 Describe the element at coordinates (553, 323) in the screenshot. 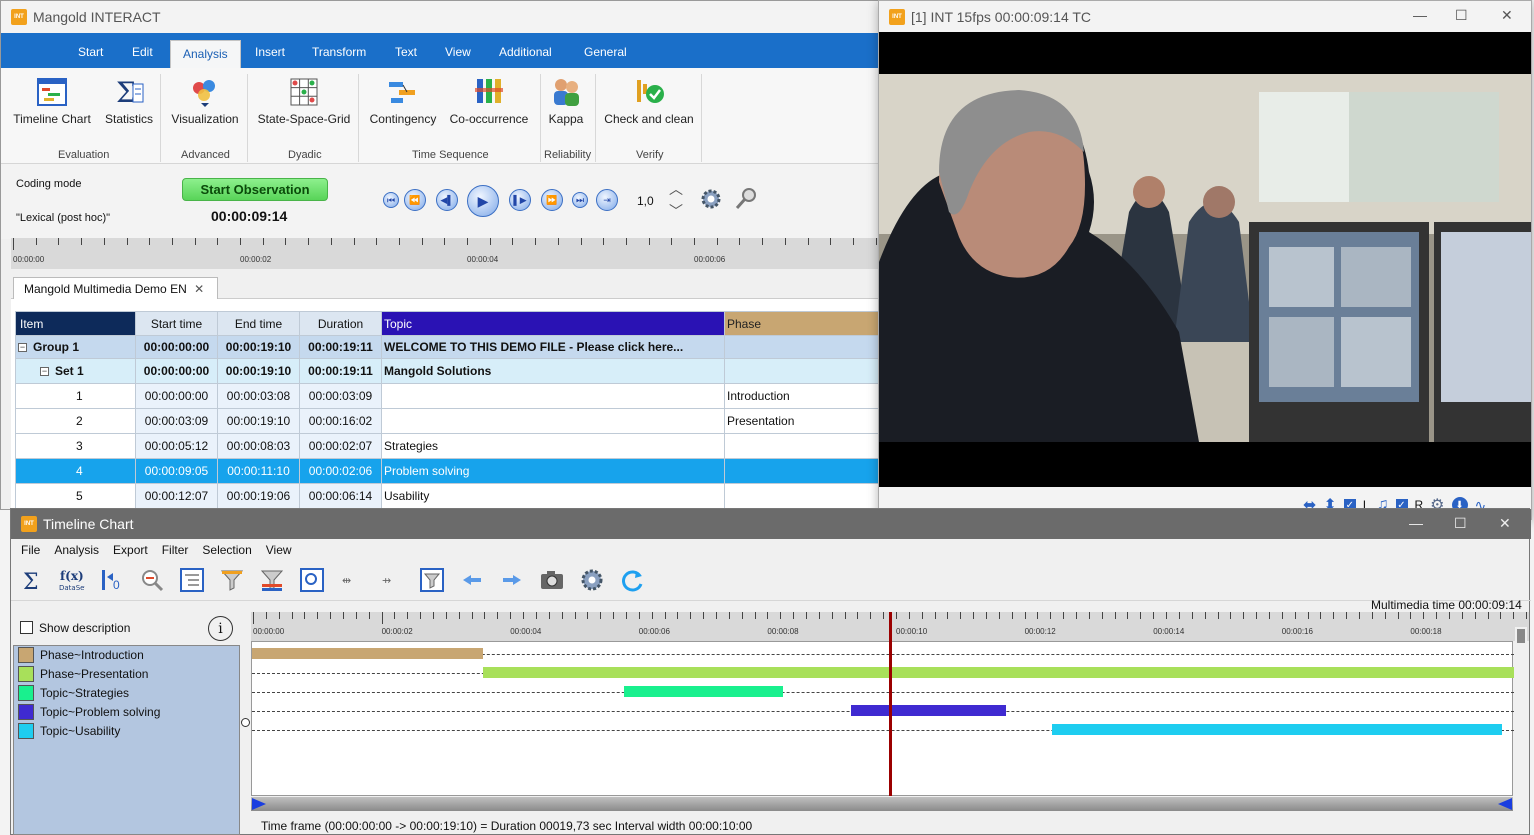

I see `header-topic: Topic` at that location.